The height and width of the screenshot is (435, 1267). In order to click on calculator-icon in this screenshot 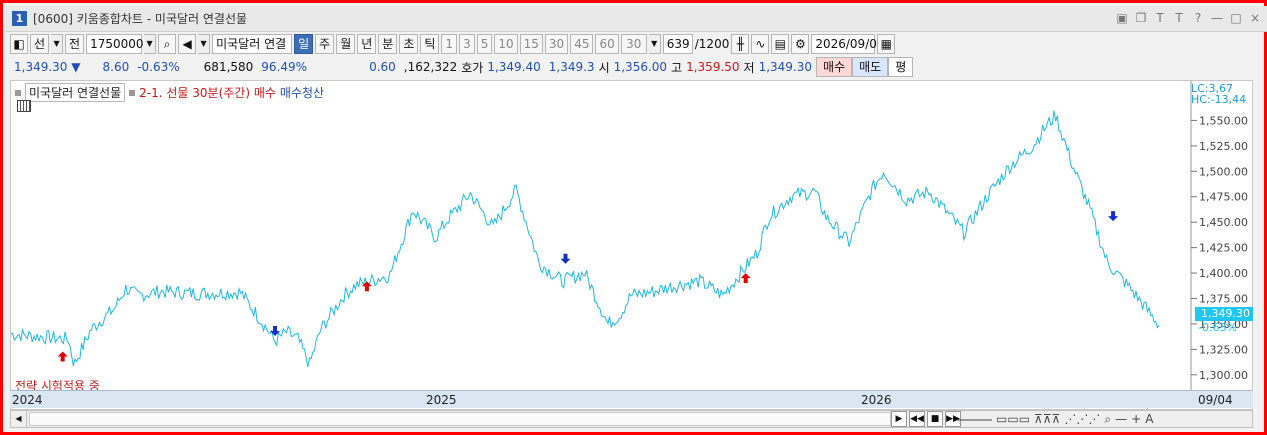, I will do `click(24, 106)`.